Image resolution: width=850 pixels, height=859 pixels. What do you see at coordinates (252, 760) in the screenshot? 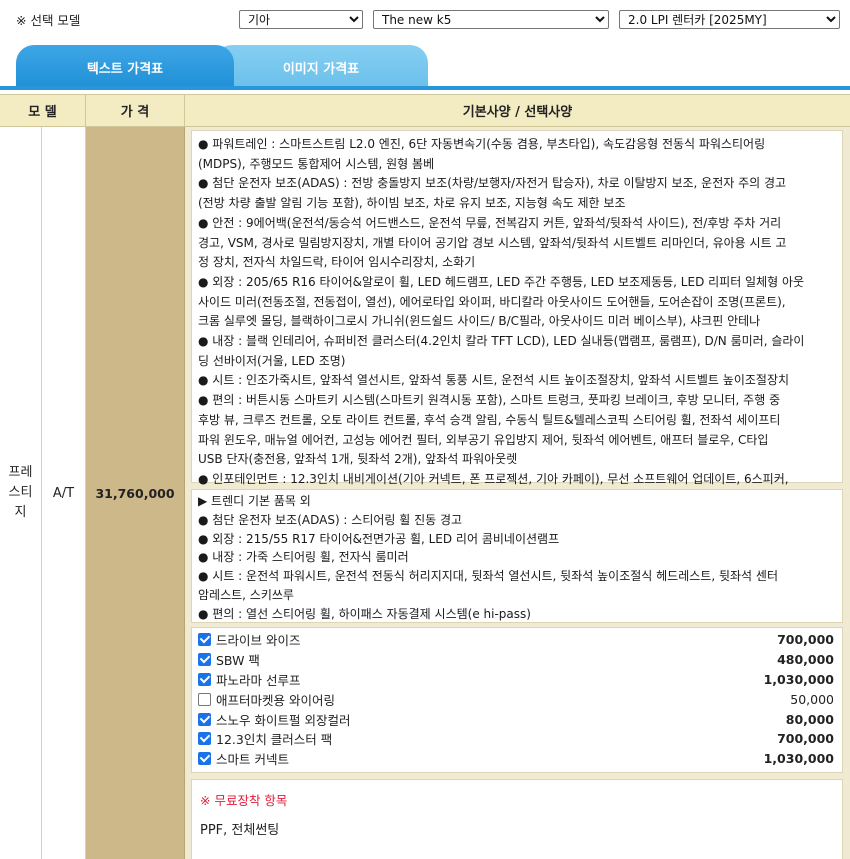
I see `option-name: 스마트 커넥트` at bounding box center [252, 760].